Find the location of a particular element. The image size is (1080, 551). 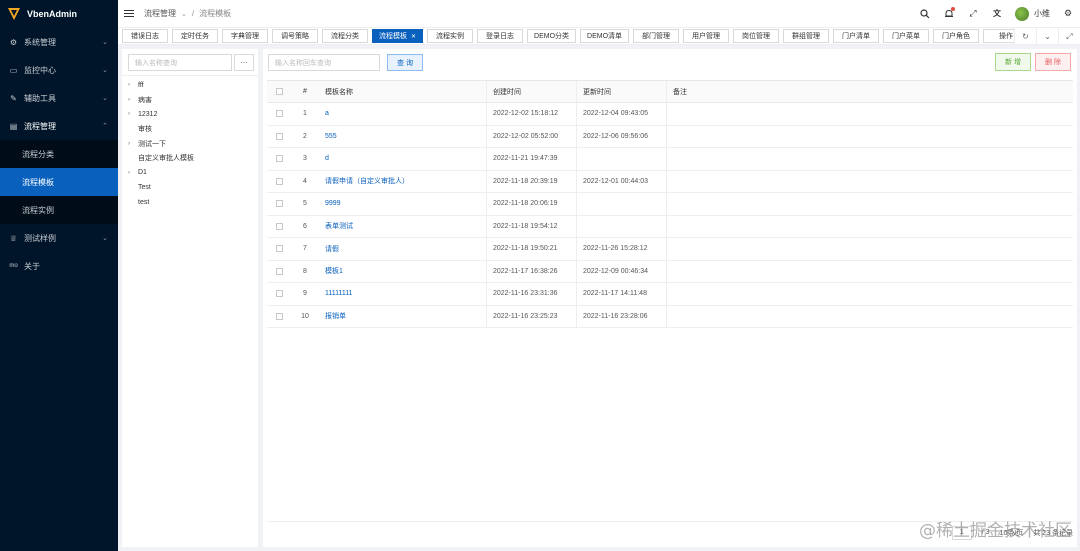

sidebar-item-system: ⚙ 系统管理 ⌄ is located at coordinates (59, 42).